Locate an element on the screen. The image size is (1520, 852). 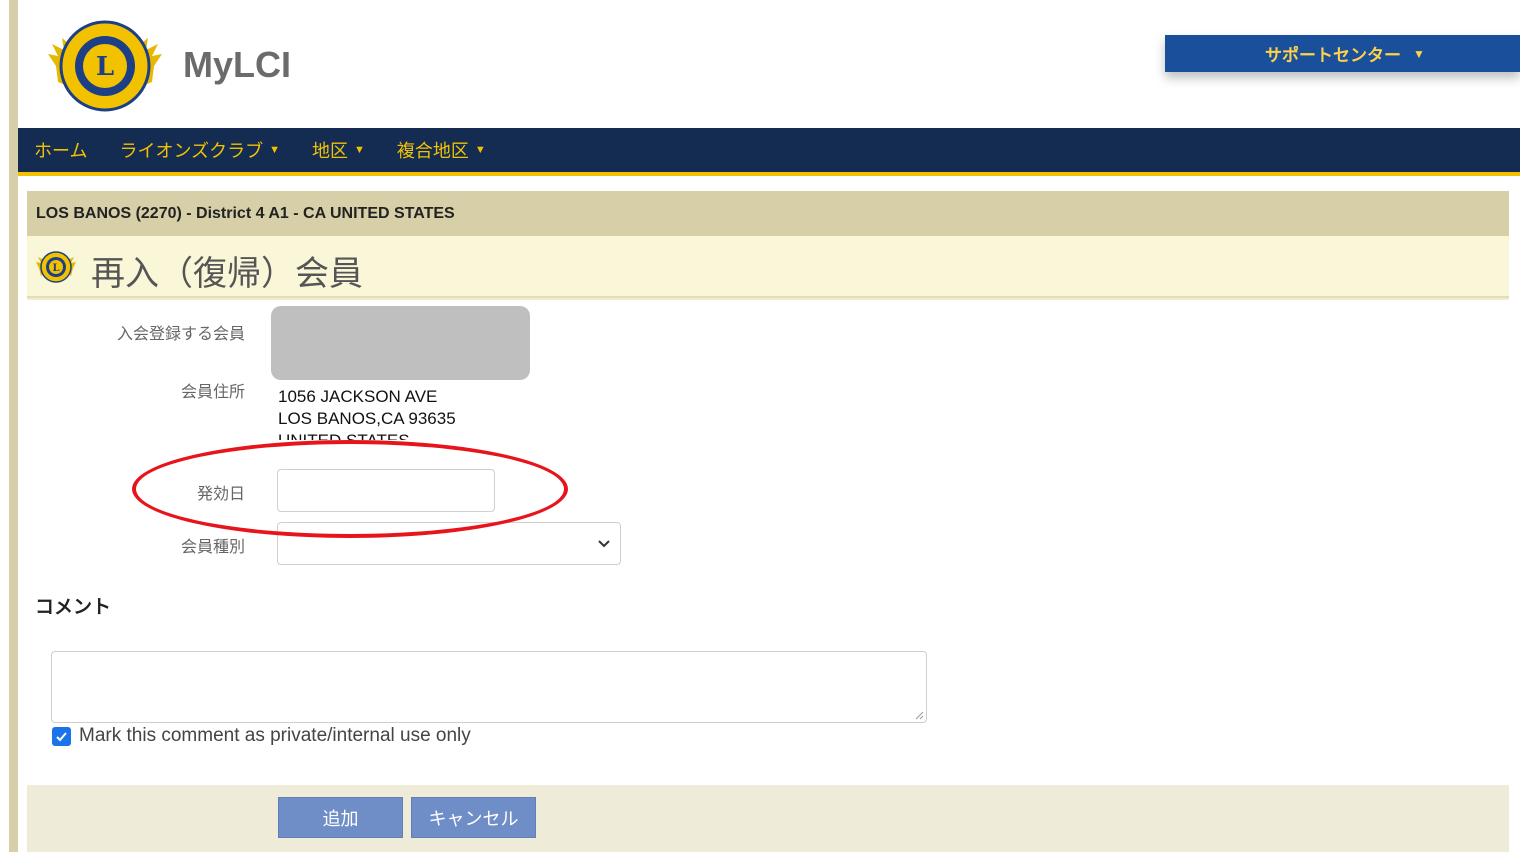
member-label: 入会登録する会員 is located at coordinates (180, 334).